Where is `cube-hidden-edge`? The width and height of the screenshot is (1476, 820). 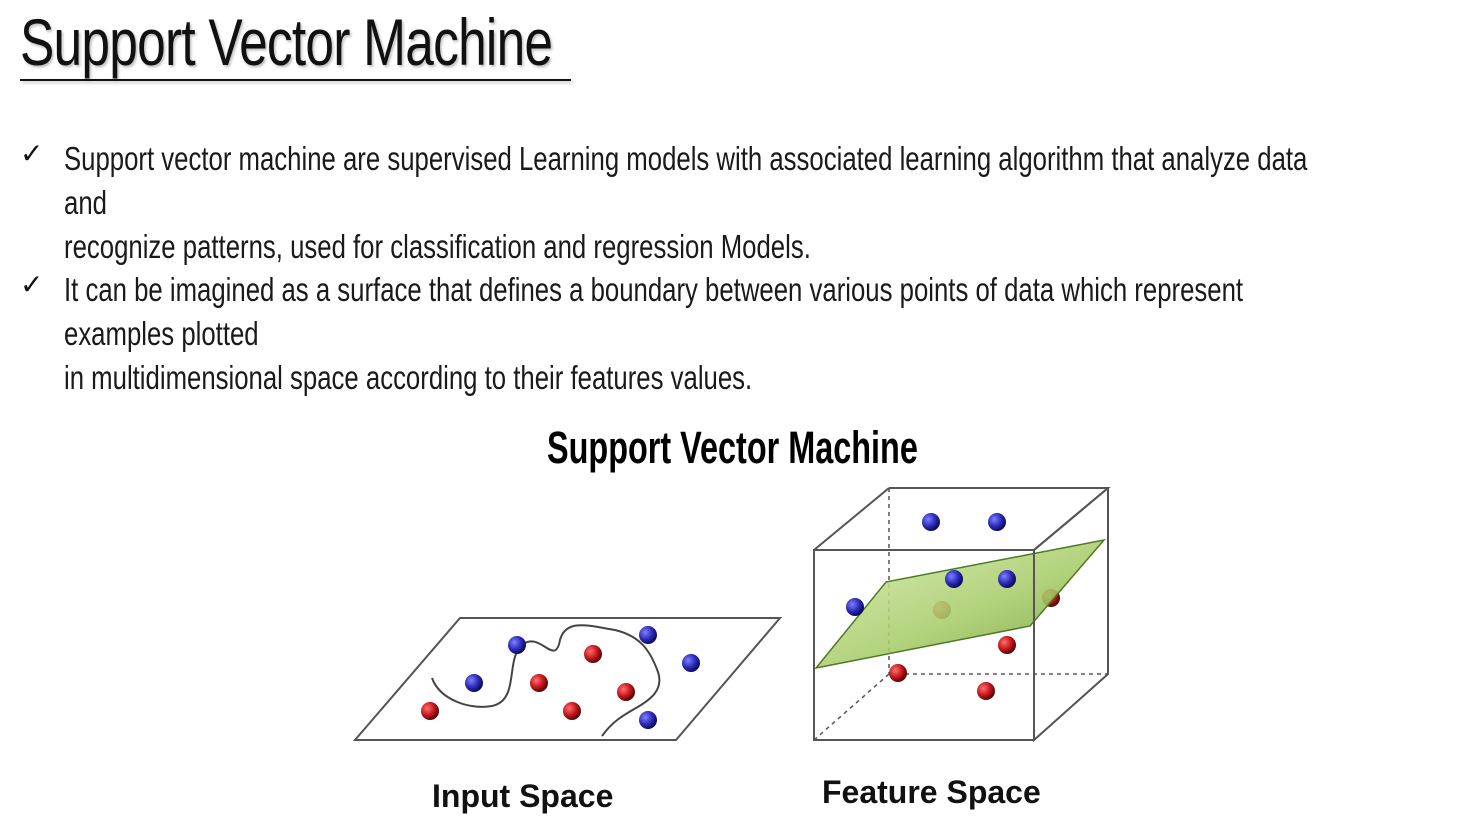 cube-hidden-edge is located at coordinates (851, 707).